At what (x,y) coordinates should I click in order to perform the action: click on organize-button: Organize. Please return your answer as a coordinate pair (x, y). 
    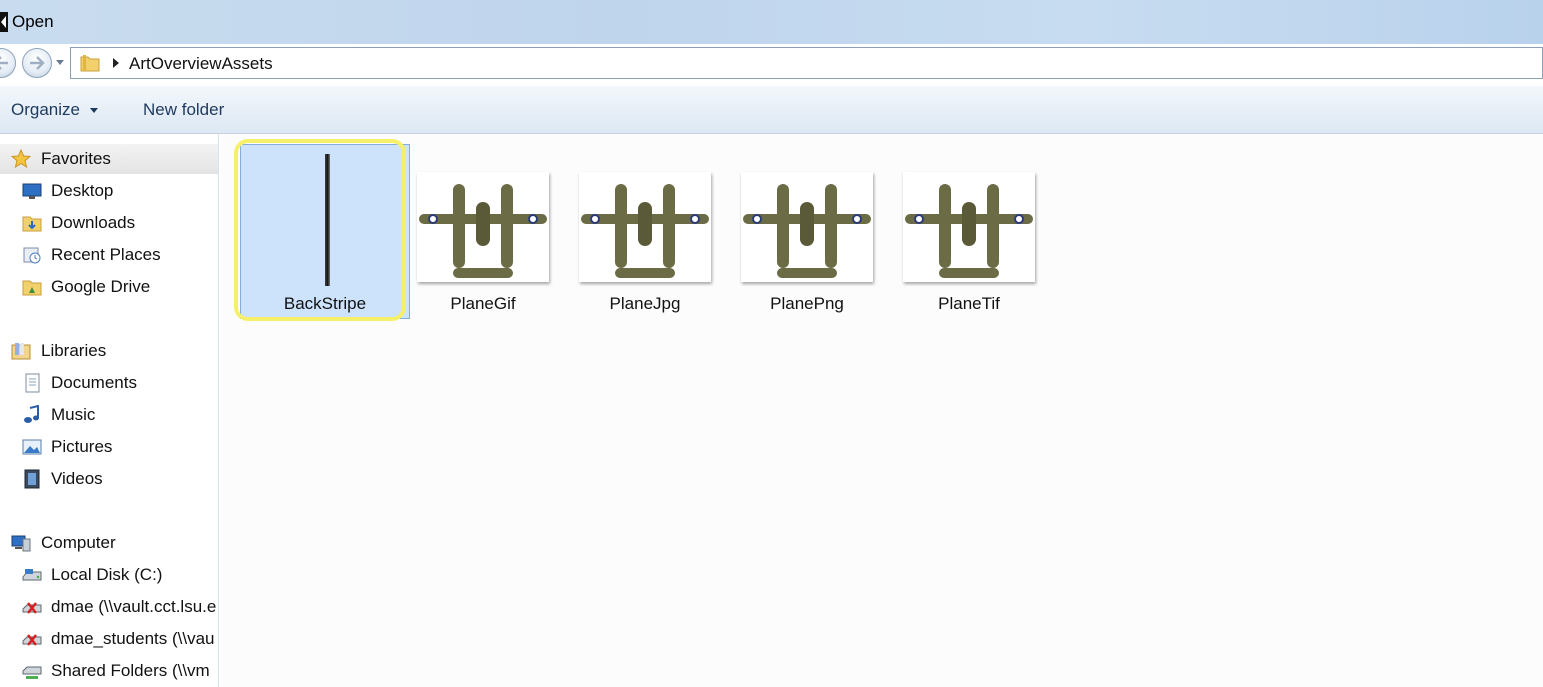
    Looking at the image, I should click on (45, 110).